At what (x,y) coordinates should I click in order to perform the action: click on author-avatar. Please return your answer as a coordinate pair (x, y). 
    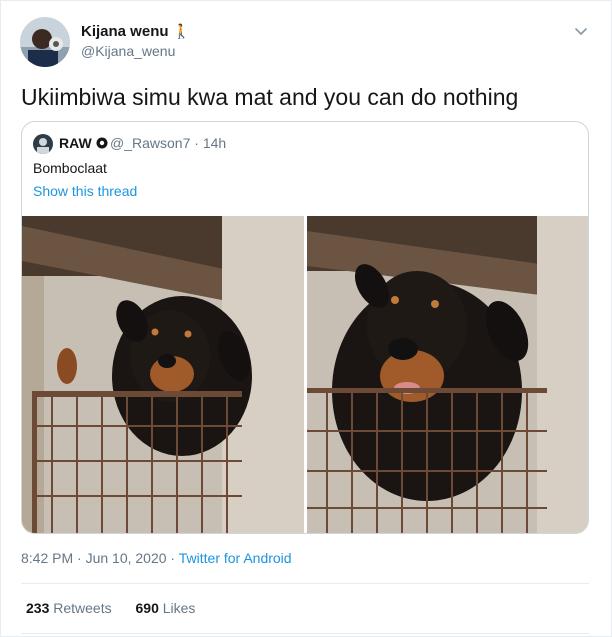
    Looking at the image, I should click on (45, 42).